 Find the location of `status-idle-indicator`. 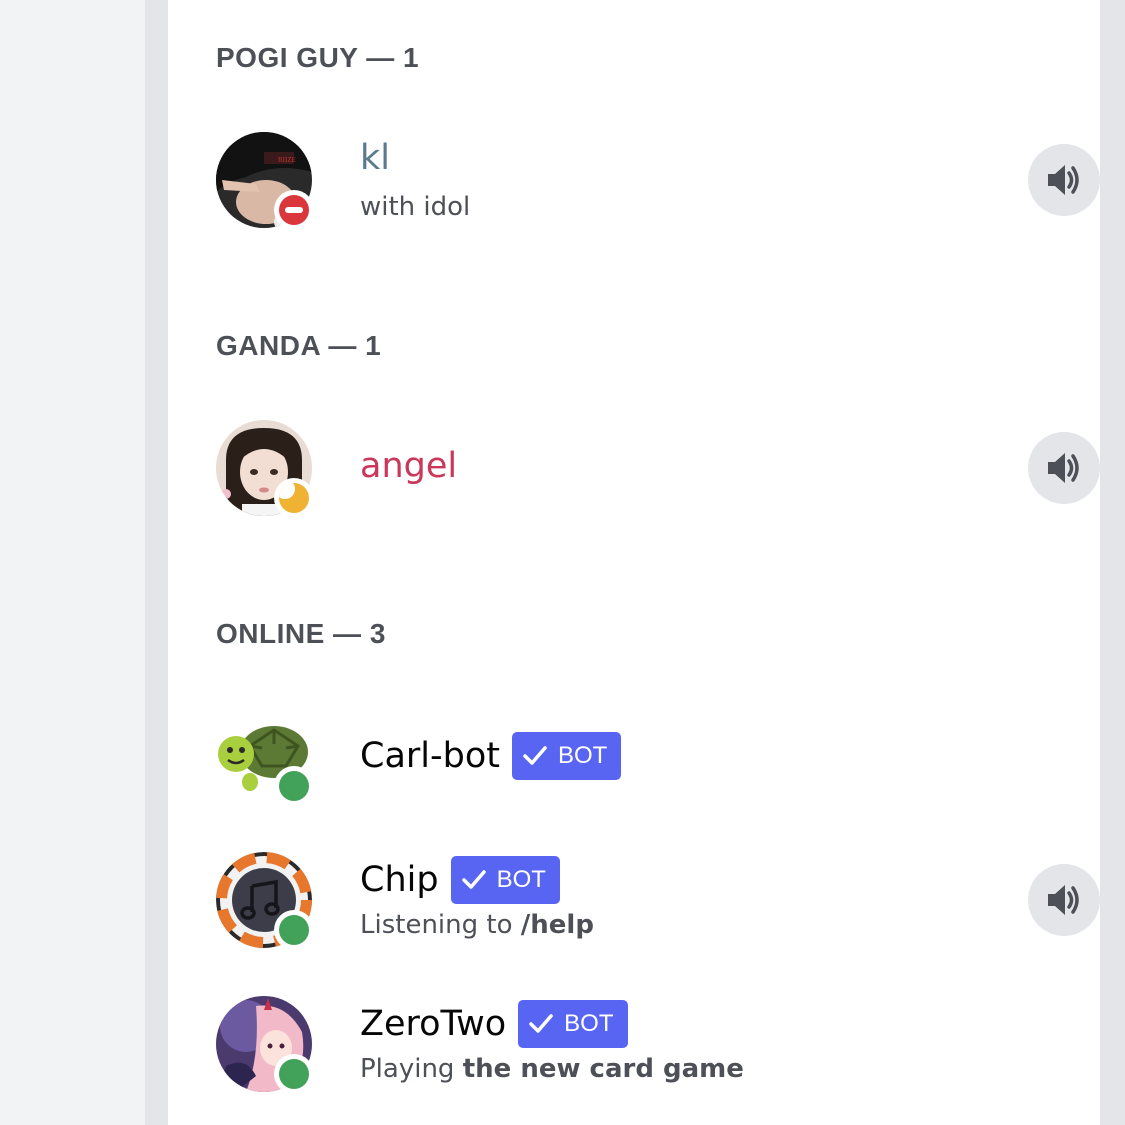

status-idle-indicator is located at coordinates (294, 498).